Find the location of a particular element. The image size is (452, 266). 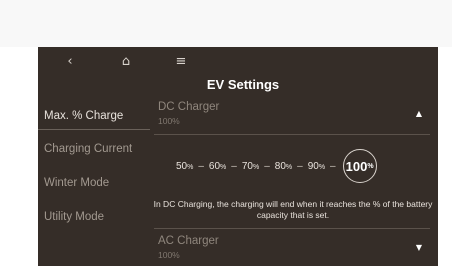

chevron-up-icon: ▲ is located at coordinates (418, 113).